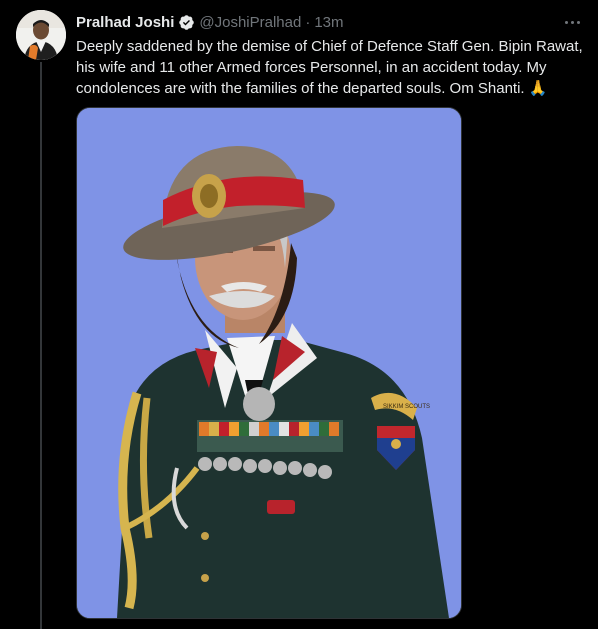 The image size is (598, 629). What do you see at coordinates (41, 35) in the screenshot?
I see `avatar` at bounding box center [41, 35].